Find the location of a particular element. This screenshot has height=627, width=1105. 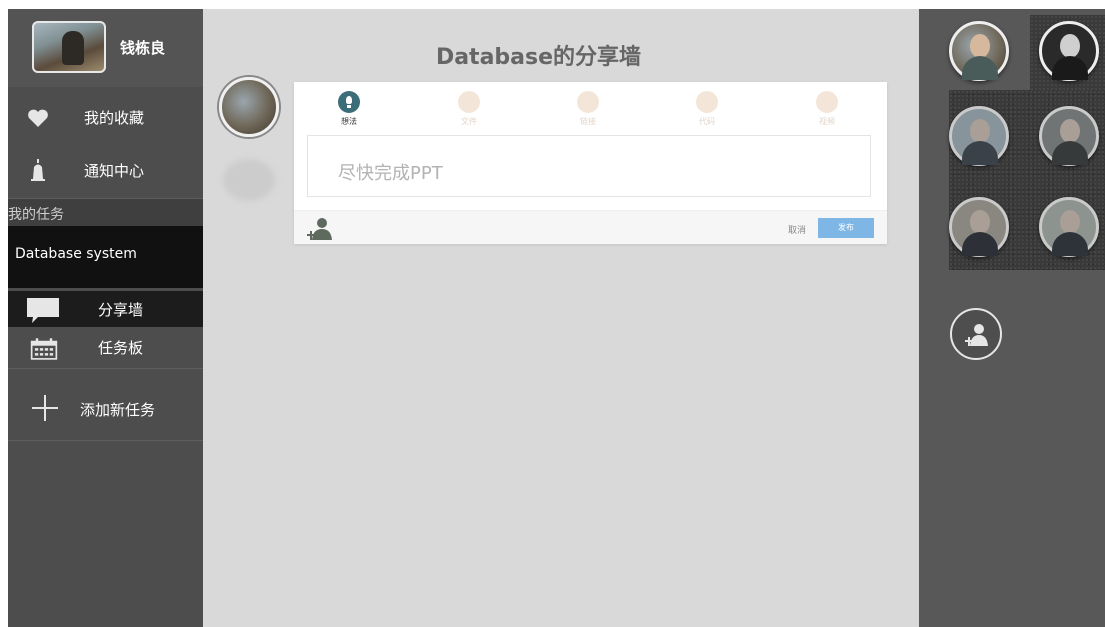

tab-code: 代码 is located at coordinates (707, 111).